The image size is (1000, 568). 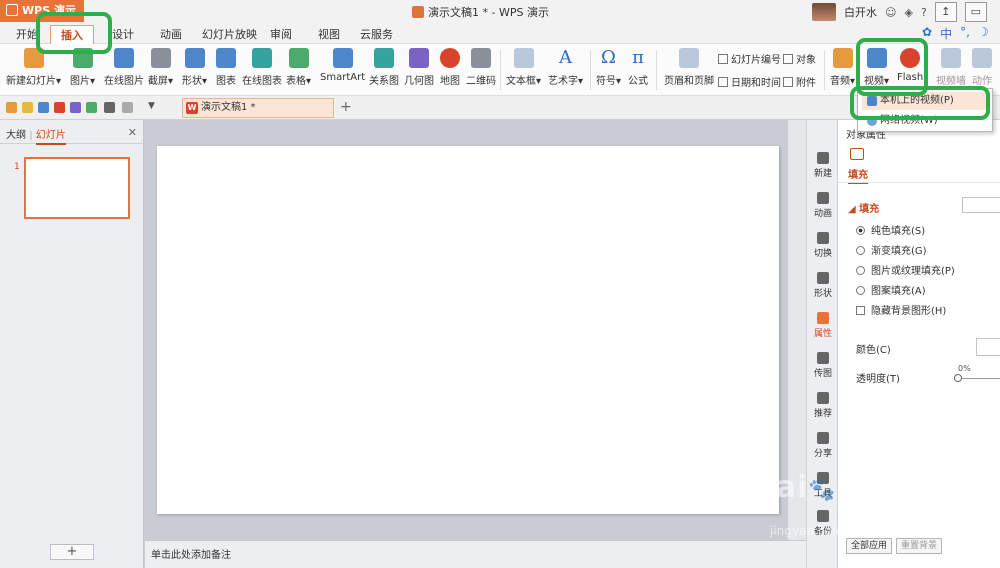 I want to click on audio-label: 音频, so click(x=840, y=81).